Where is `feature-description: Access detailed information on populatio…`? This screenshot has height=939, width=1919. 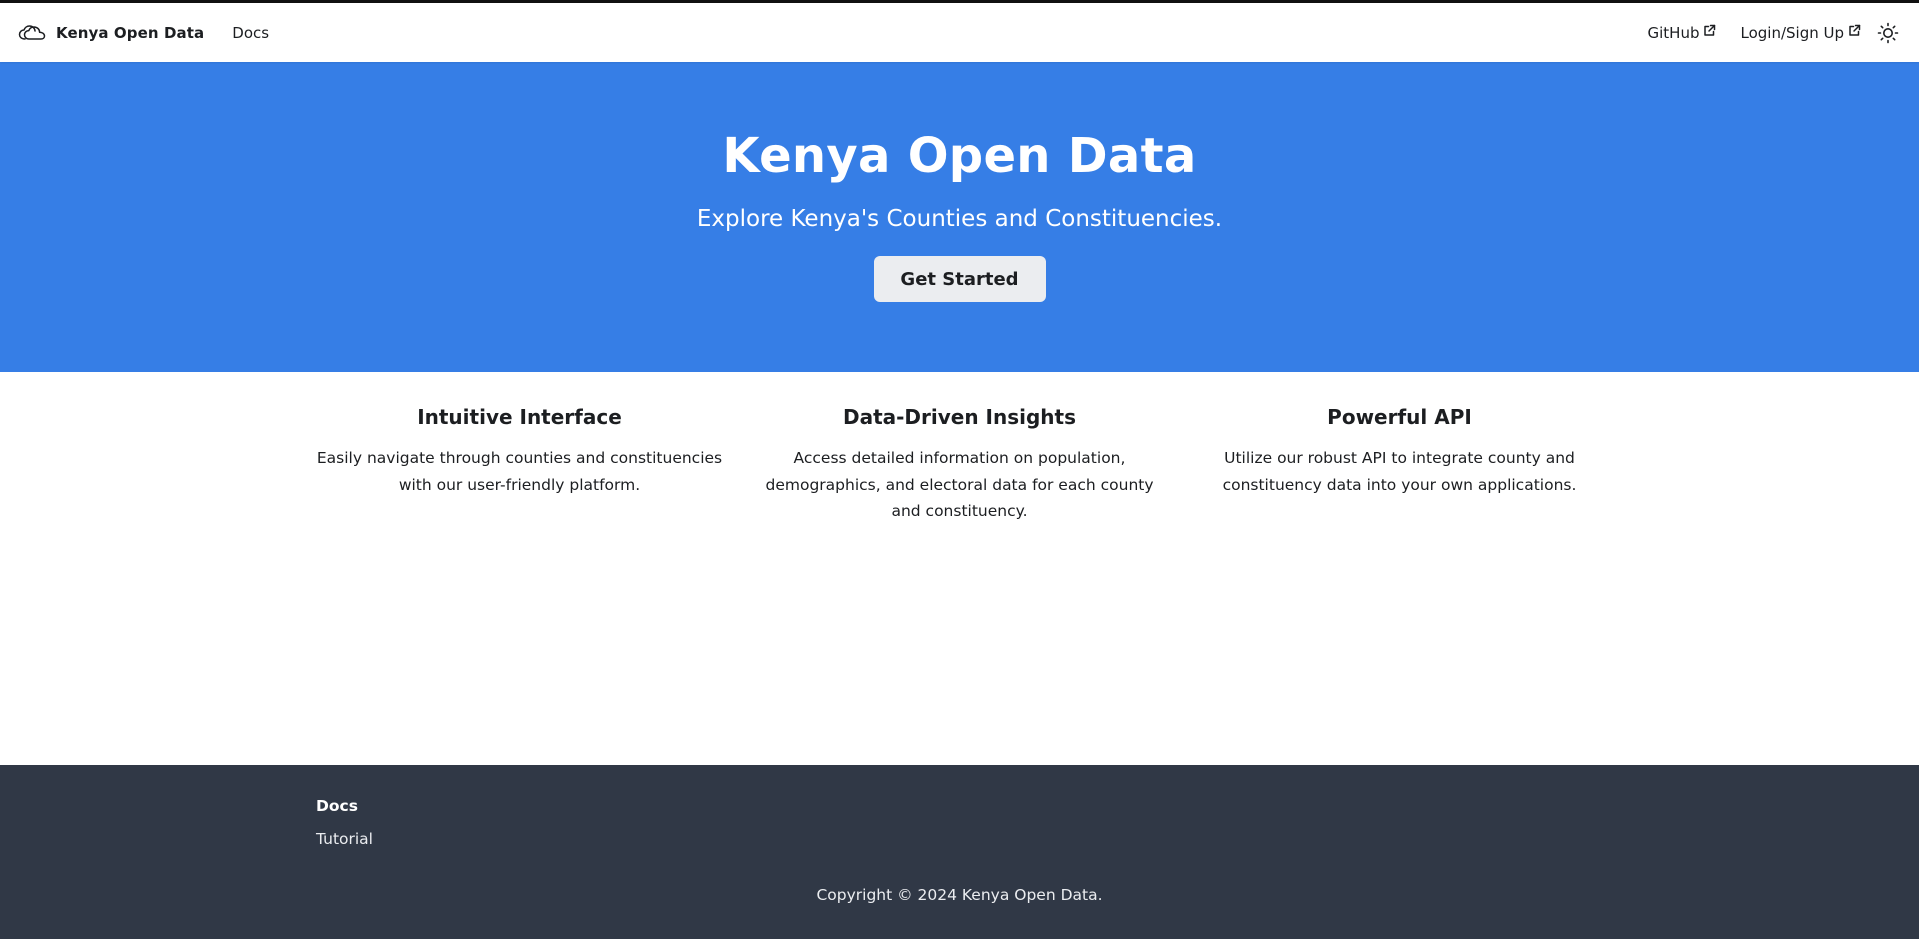
feature-description: Access detailed information on populatio… is located at coordinates (959, 484).